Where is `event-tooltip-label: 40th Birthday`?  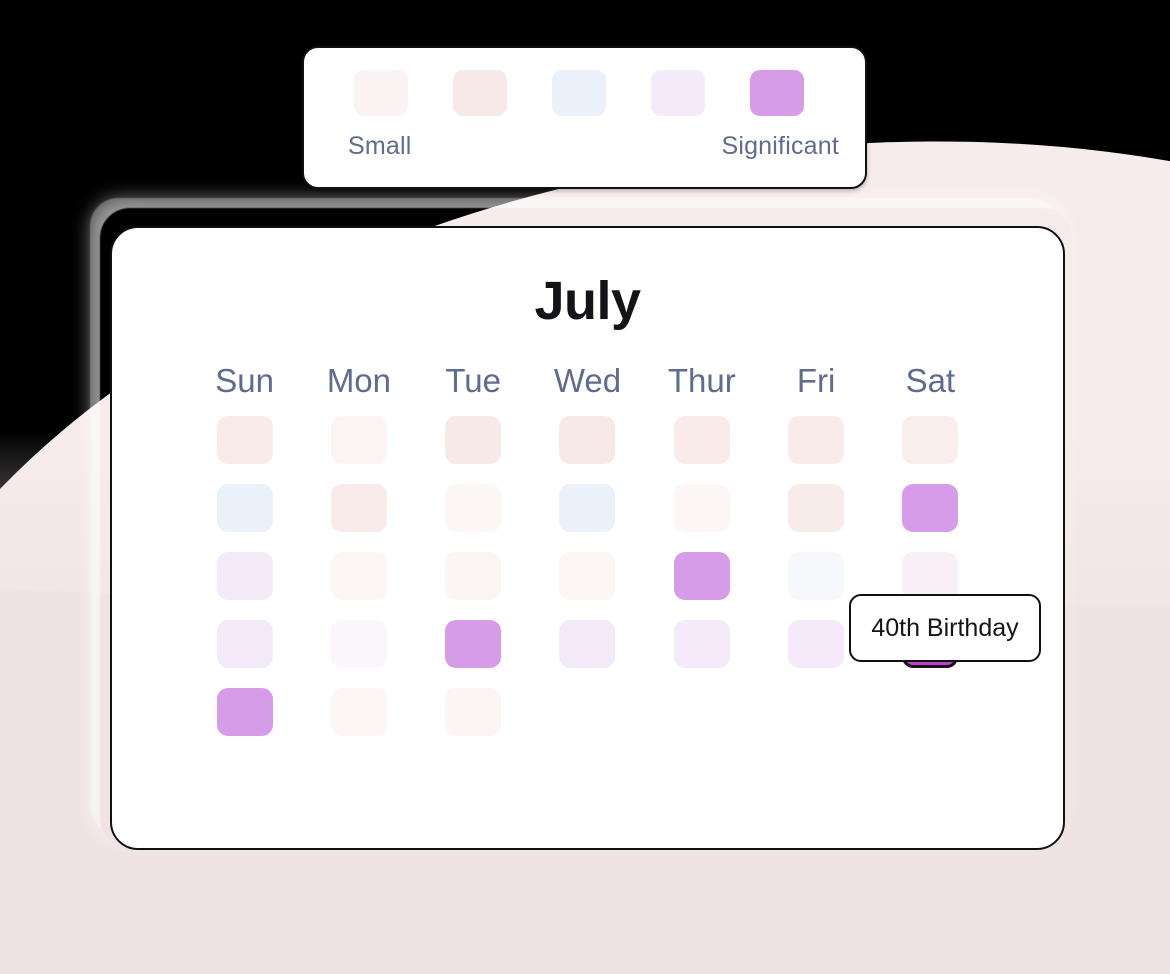
event-tooltip-label: 40th Birthday is located at coordinates (945, 627).